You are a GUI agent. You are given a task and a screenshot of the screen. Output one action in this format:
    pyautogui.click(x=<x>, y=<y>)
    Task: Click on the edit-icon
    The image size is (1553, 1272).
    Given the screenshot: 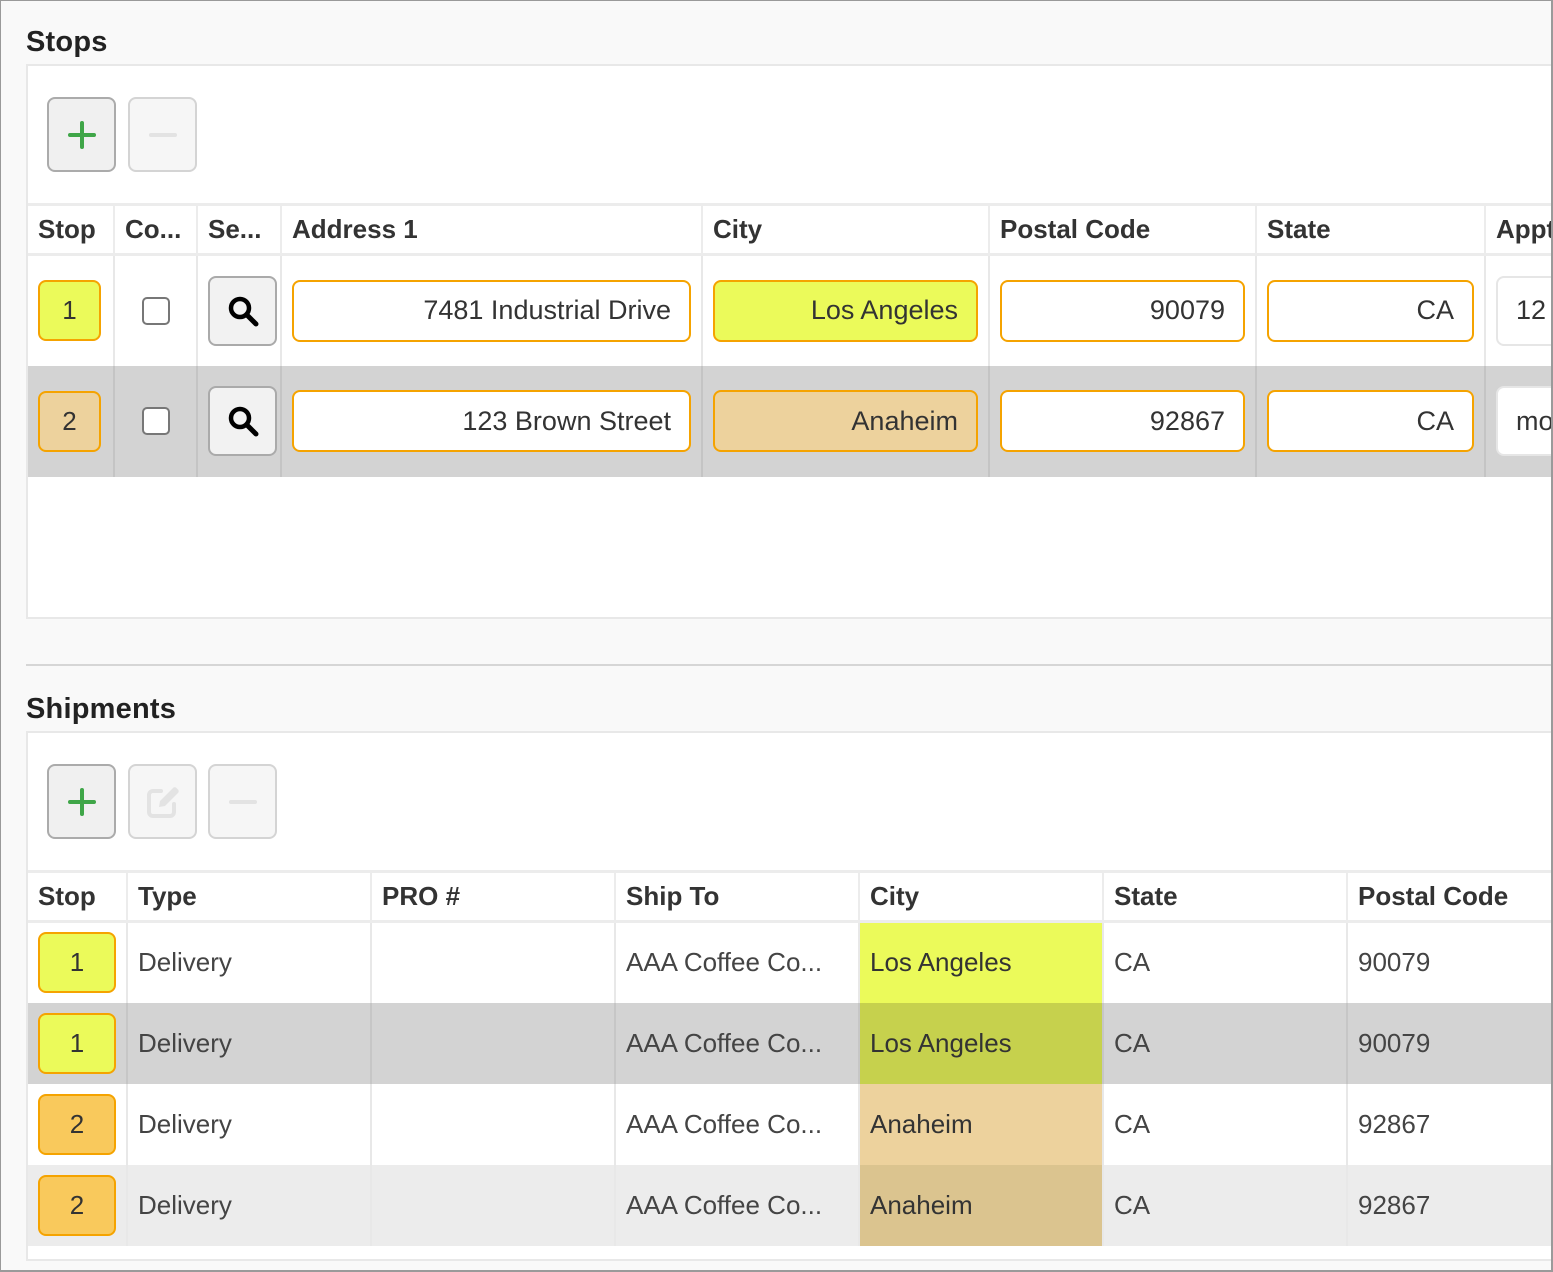 What is the action you would take?
    pyautogui.click(x=162, y=802)
    